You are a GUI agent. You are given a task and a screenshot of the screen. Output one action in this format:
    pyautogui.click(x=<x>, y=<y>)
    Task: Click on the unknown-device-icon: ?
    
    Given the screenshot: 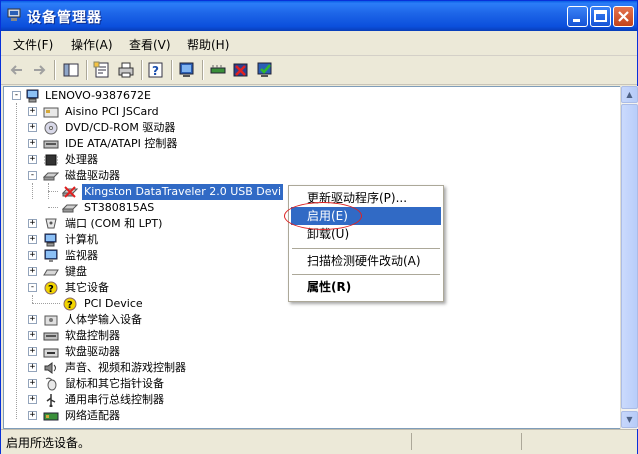 What is the action you would take?
    pyautogui.click(x=70, y=304)
    